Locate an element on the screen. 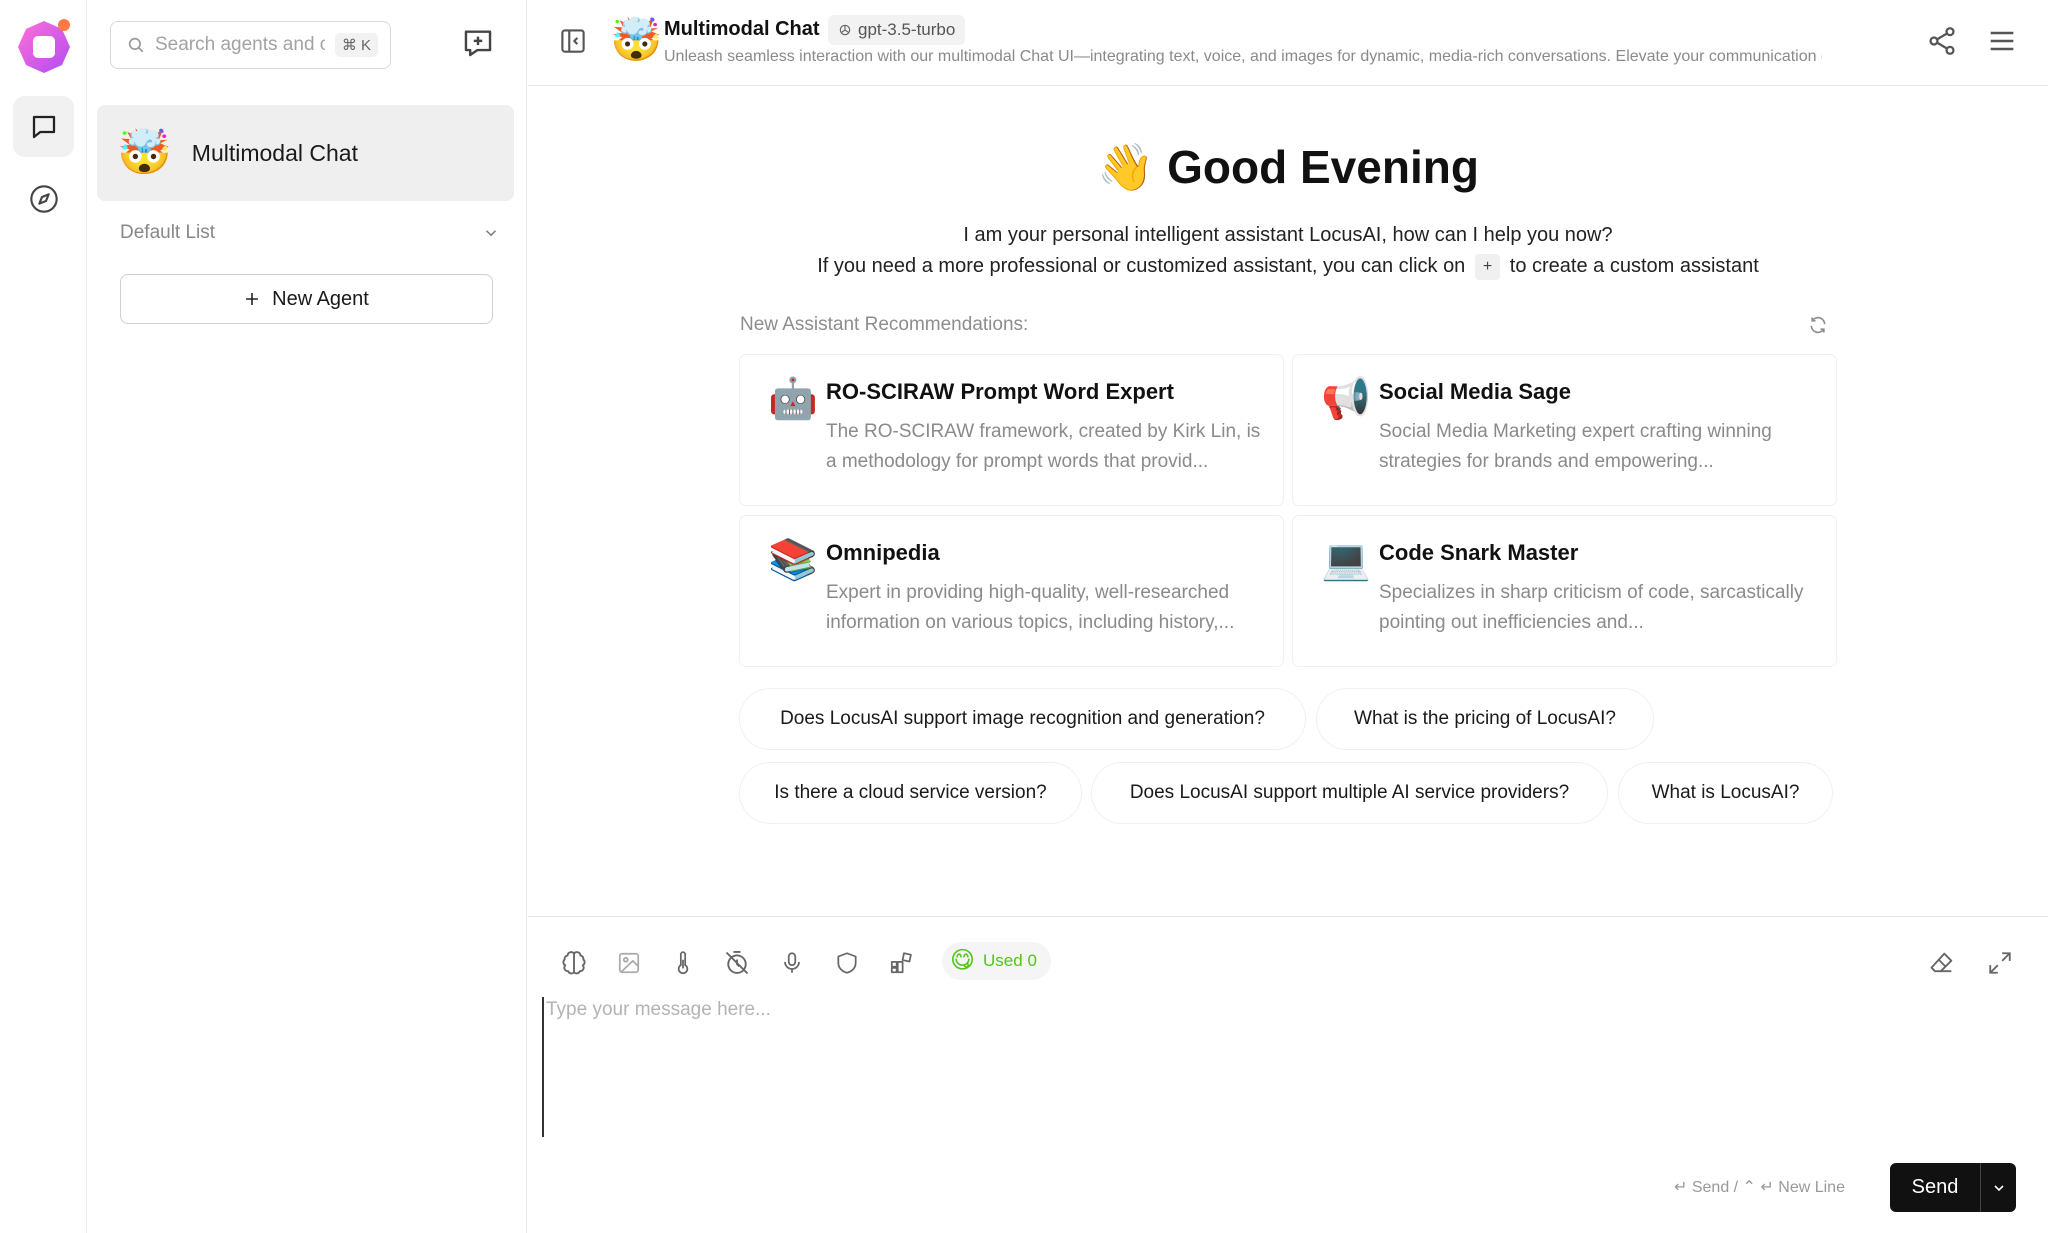 The width and height of the screenshot is (2048, 1233). discover-compass-icon is located at coordinates (44, 199).